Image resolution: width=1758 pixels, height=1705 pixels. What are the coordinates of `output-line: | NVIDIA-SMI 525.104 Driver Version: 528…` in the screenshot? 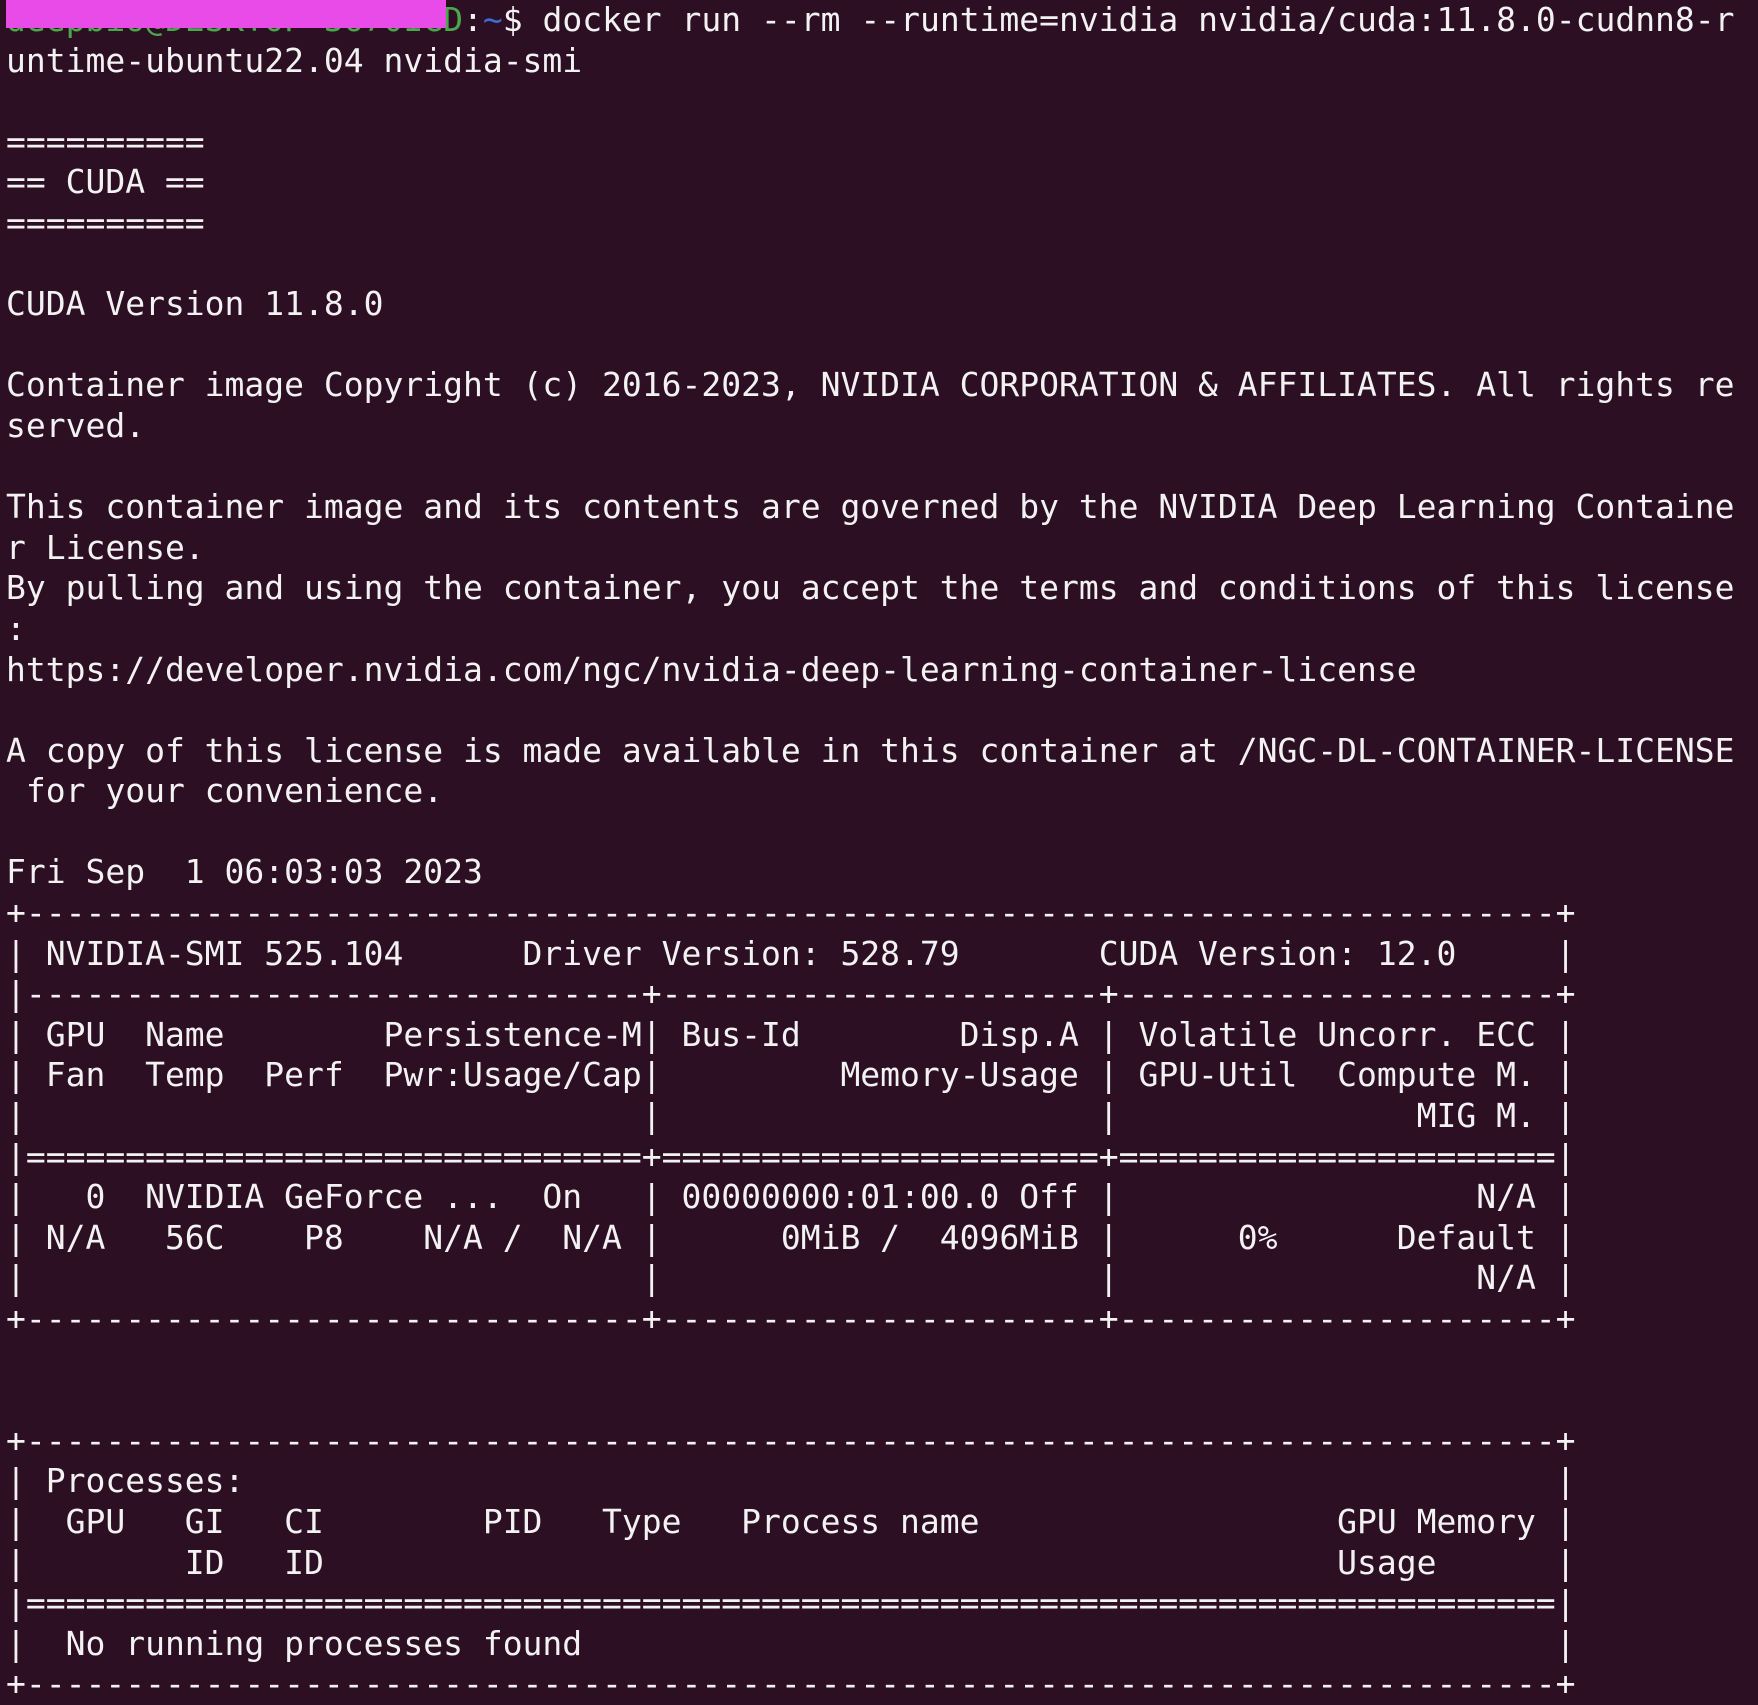 It's located at (791, 953).